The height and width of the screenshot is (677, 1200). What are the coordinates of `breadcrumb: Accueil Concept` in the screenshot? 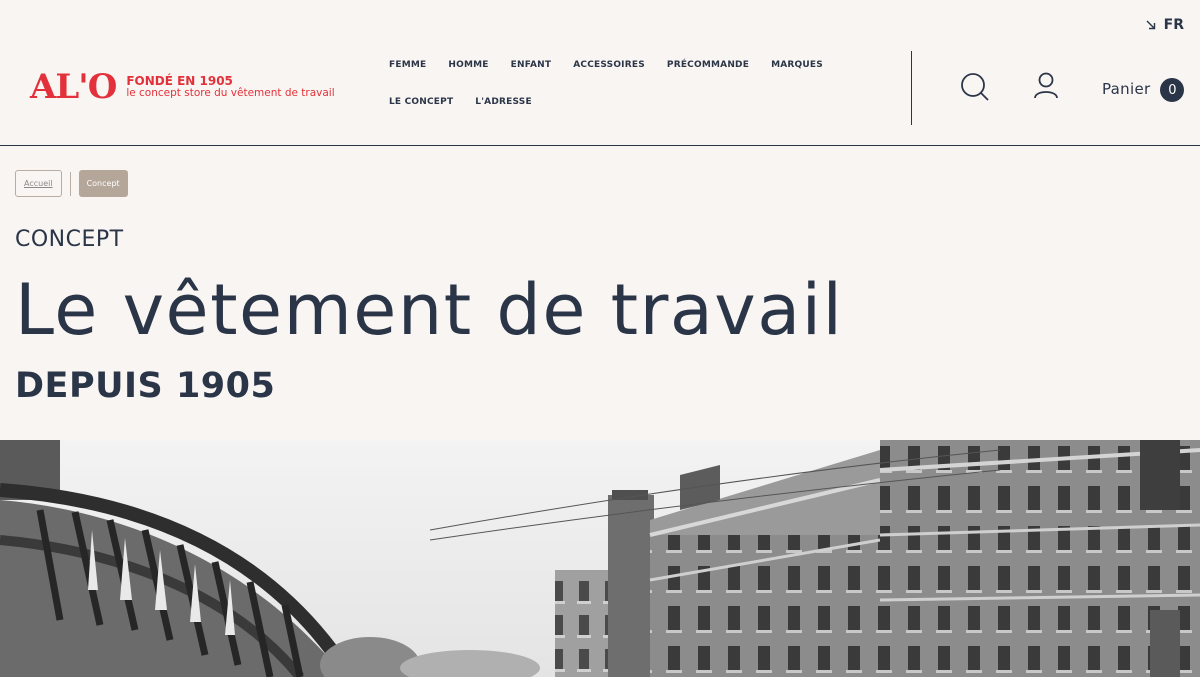 It's located at (71, 183).